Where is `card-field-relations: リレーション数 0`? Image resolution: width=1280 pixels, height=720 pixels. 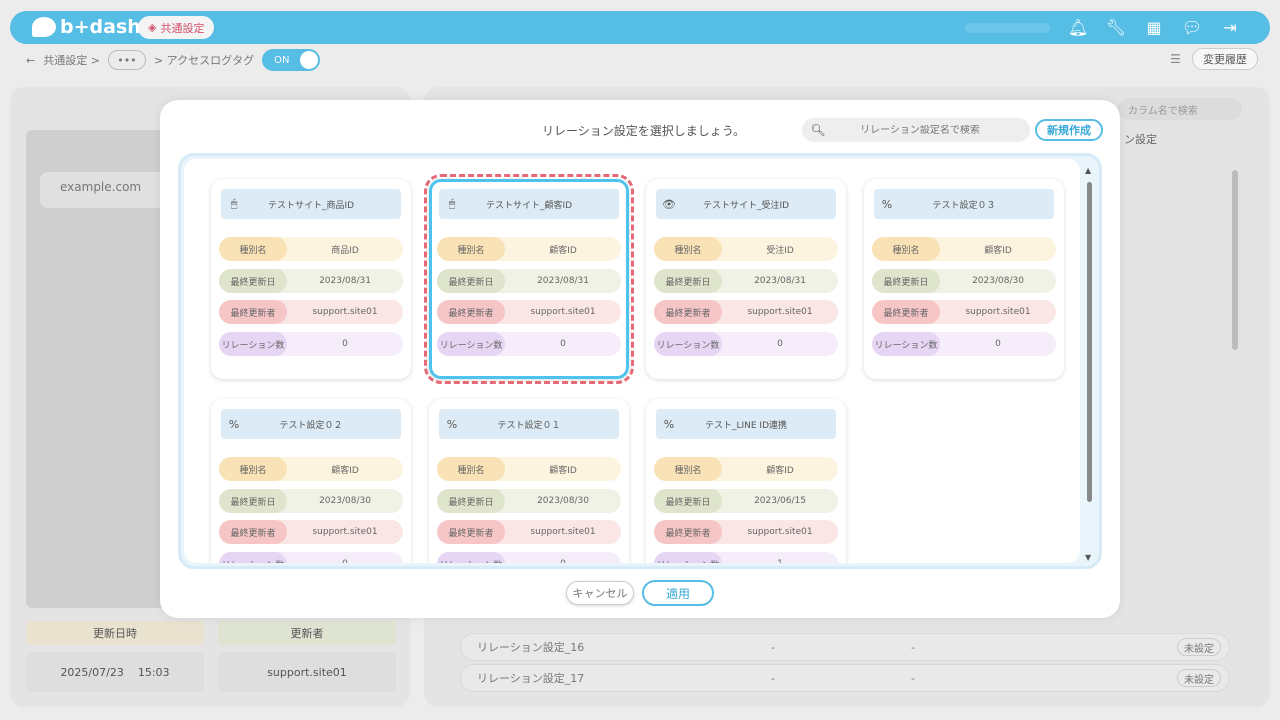 card-field-relations: リレーション数 0 is located at coordinates (529, 344).